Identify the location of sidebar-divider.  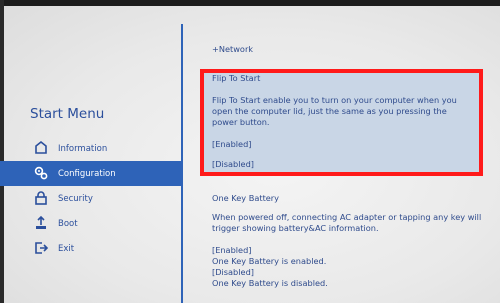
(182, 163).